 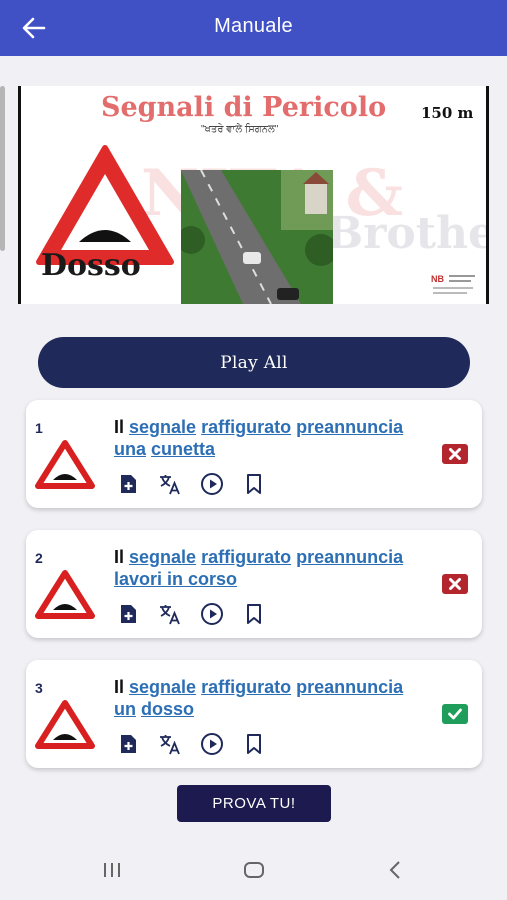 What do you see at coordinates (240, 129) in the screenshot?
I see `banner-subtitle: "ਖਤਰੇ ਵਾਲੇ ਸਿਗਨਲ"` at bounding box center [240, 129].